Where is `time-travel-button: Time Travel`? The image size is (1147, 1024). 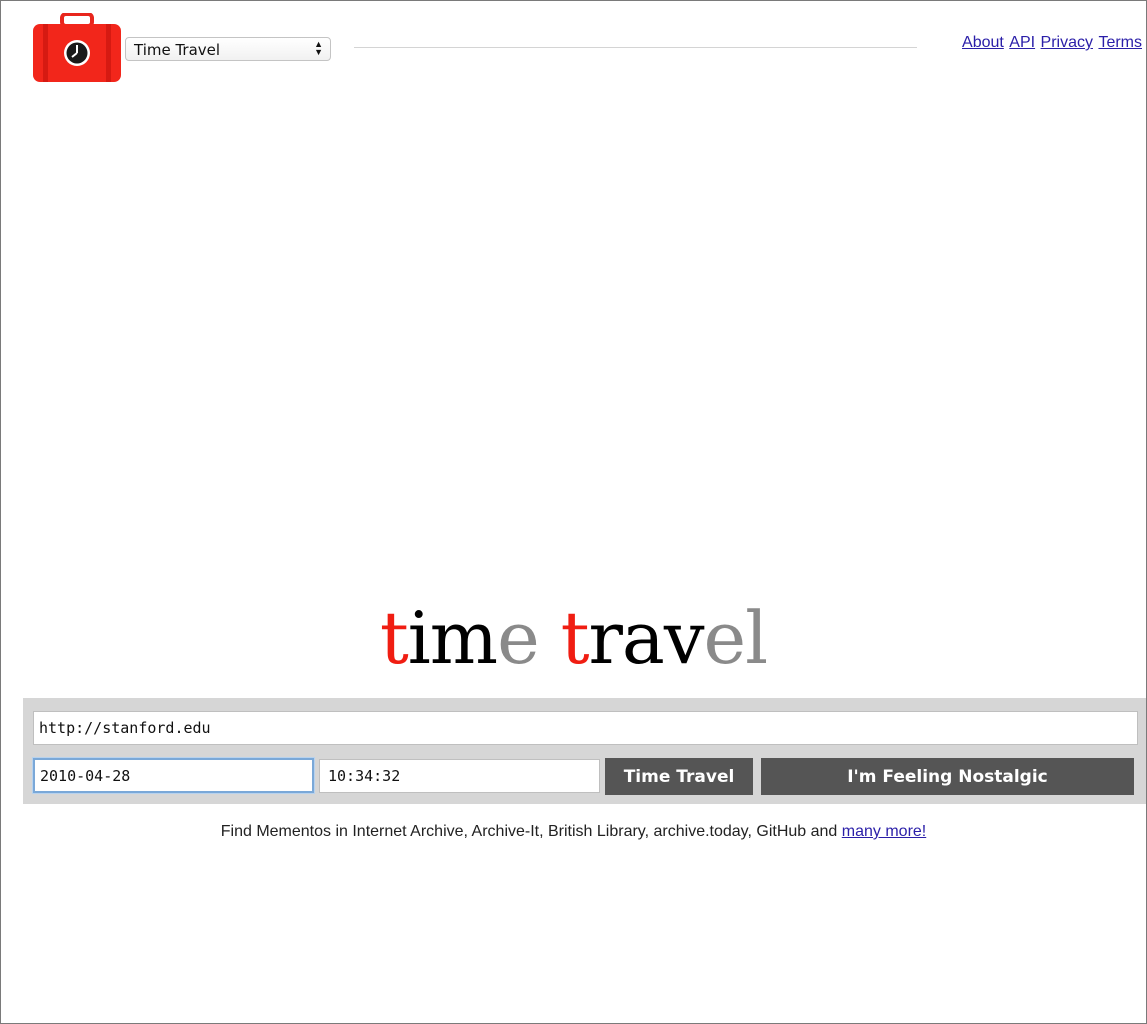
time-travel-button: Time Travel is located at coordinates (679, 776).